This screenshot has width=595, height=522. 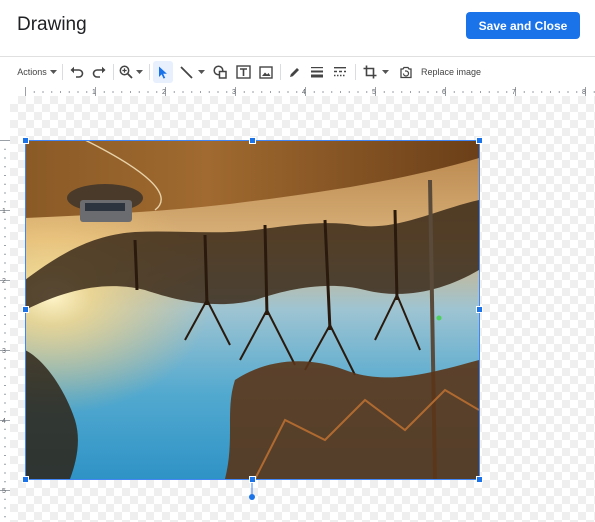 I want to click on resize-handle-top-center, so click(x=252, y=140).